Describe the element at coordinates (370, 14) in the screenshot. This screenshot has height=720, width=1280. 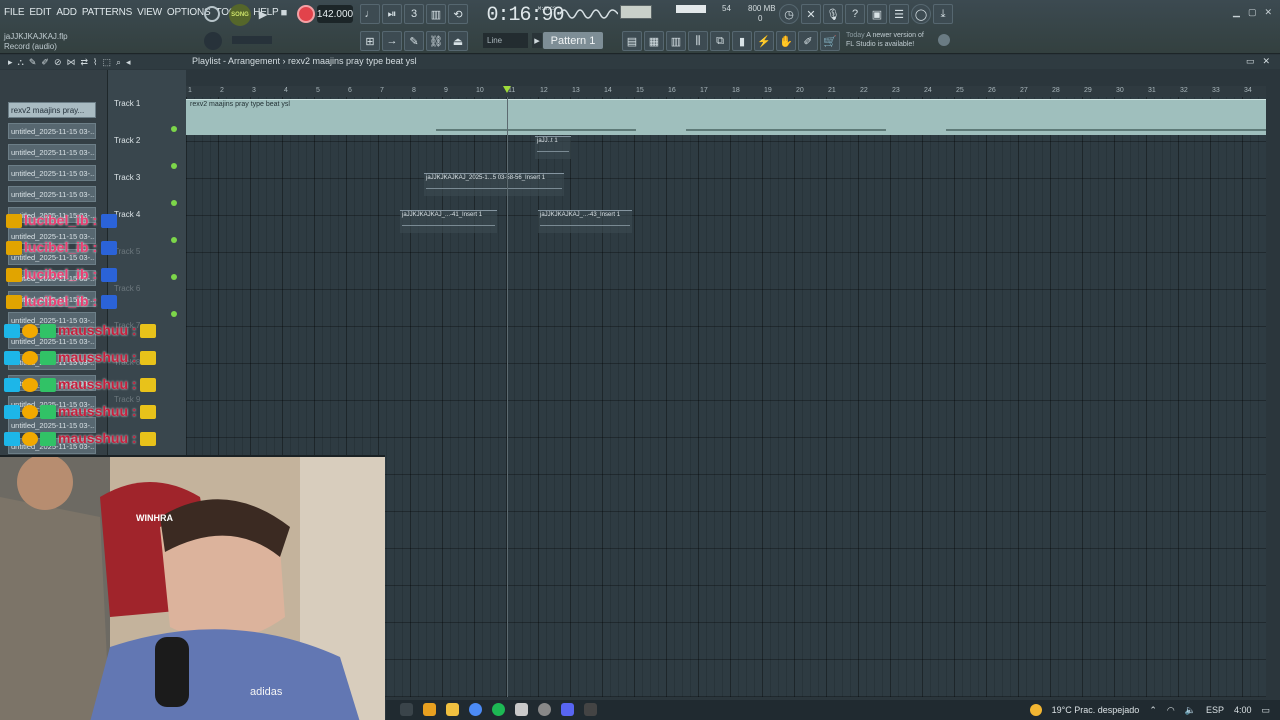
I see `metronome-icon: ♩` at that location.